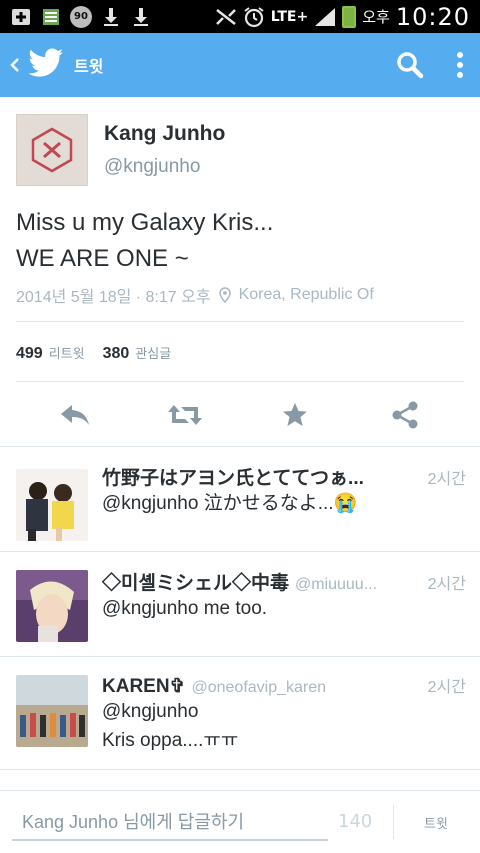  Describe the element at coordinates (150, 711) in the screenshot. I see `reply-text-line: @kngjunho` at that location.